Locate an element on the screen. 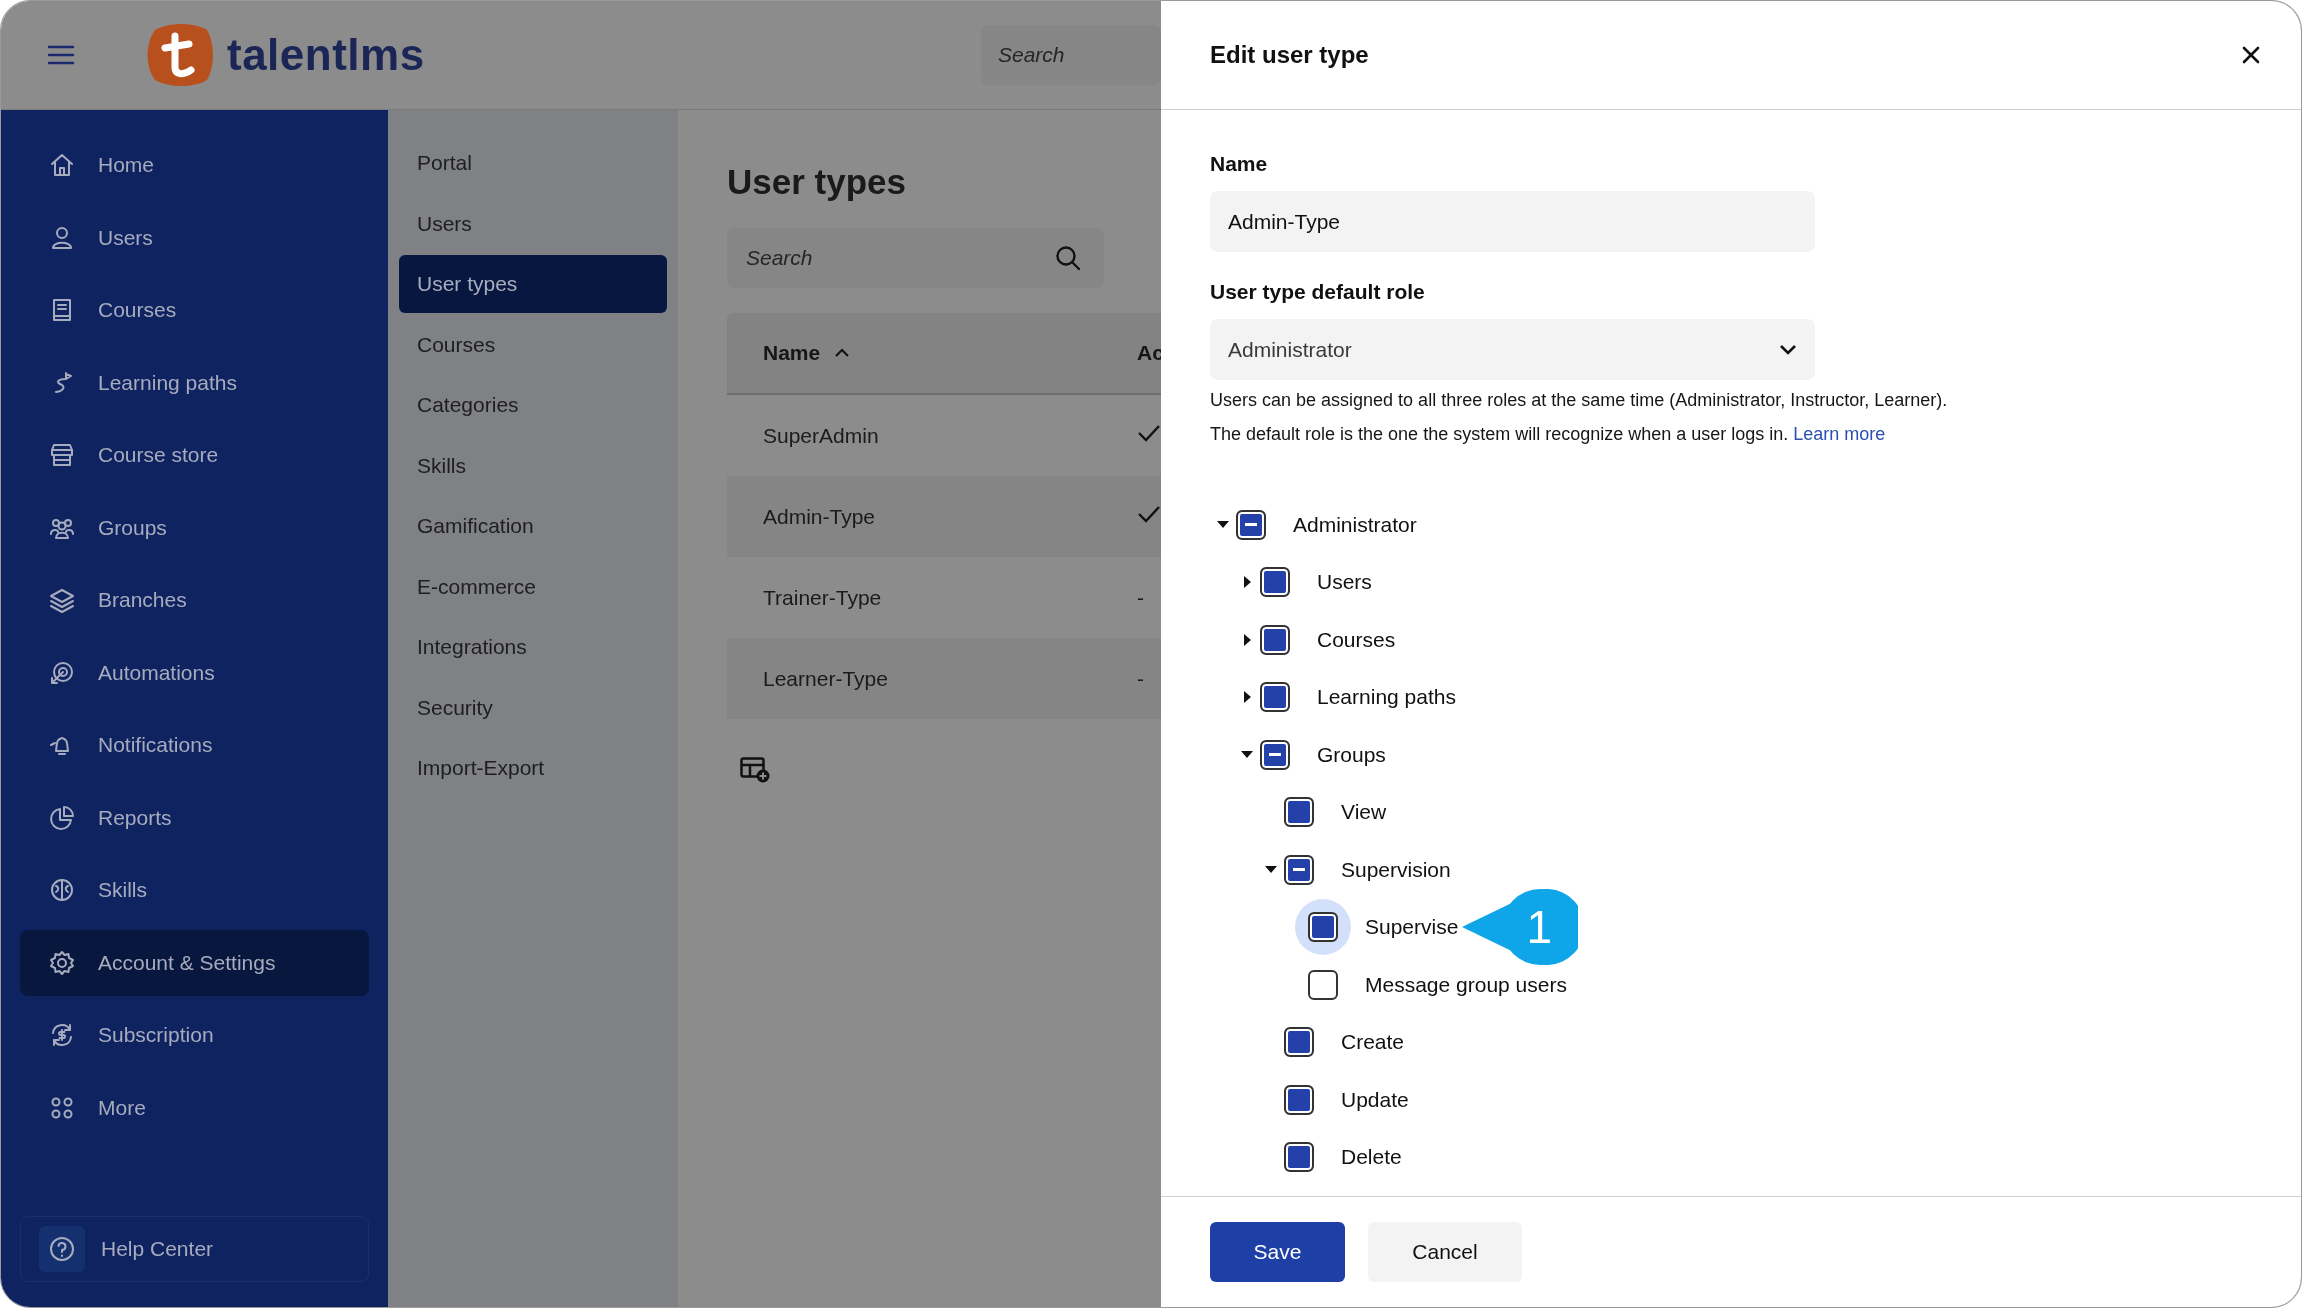 The width and height of the screenshot is (2302, 1308). settings-menu-item: Gamification is located at coordinates (533, 526).